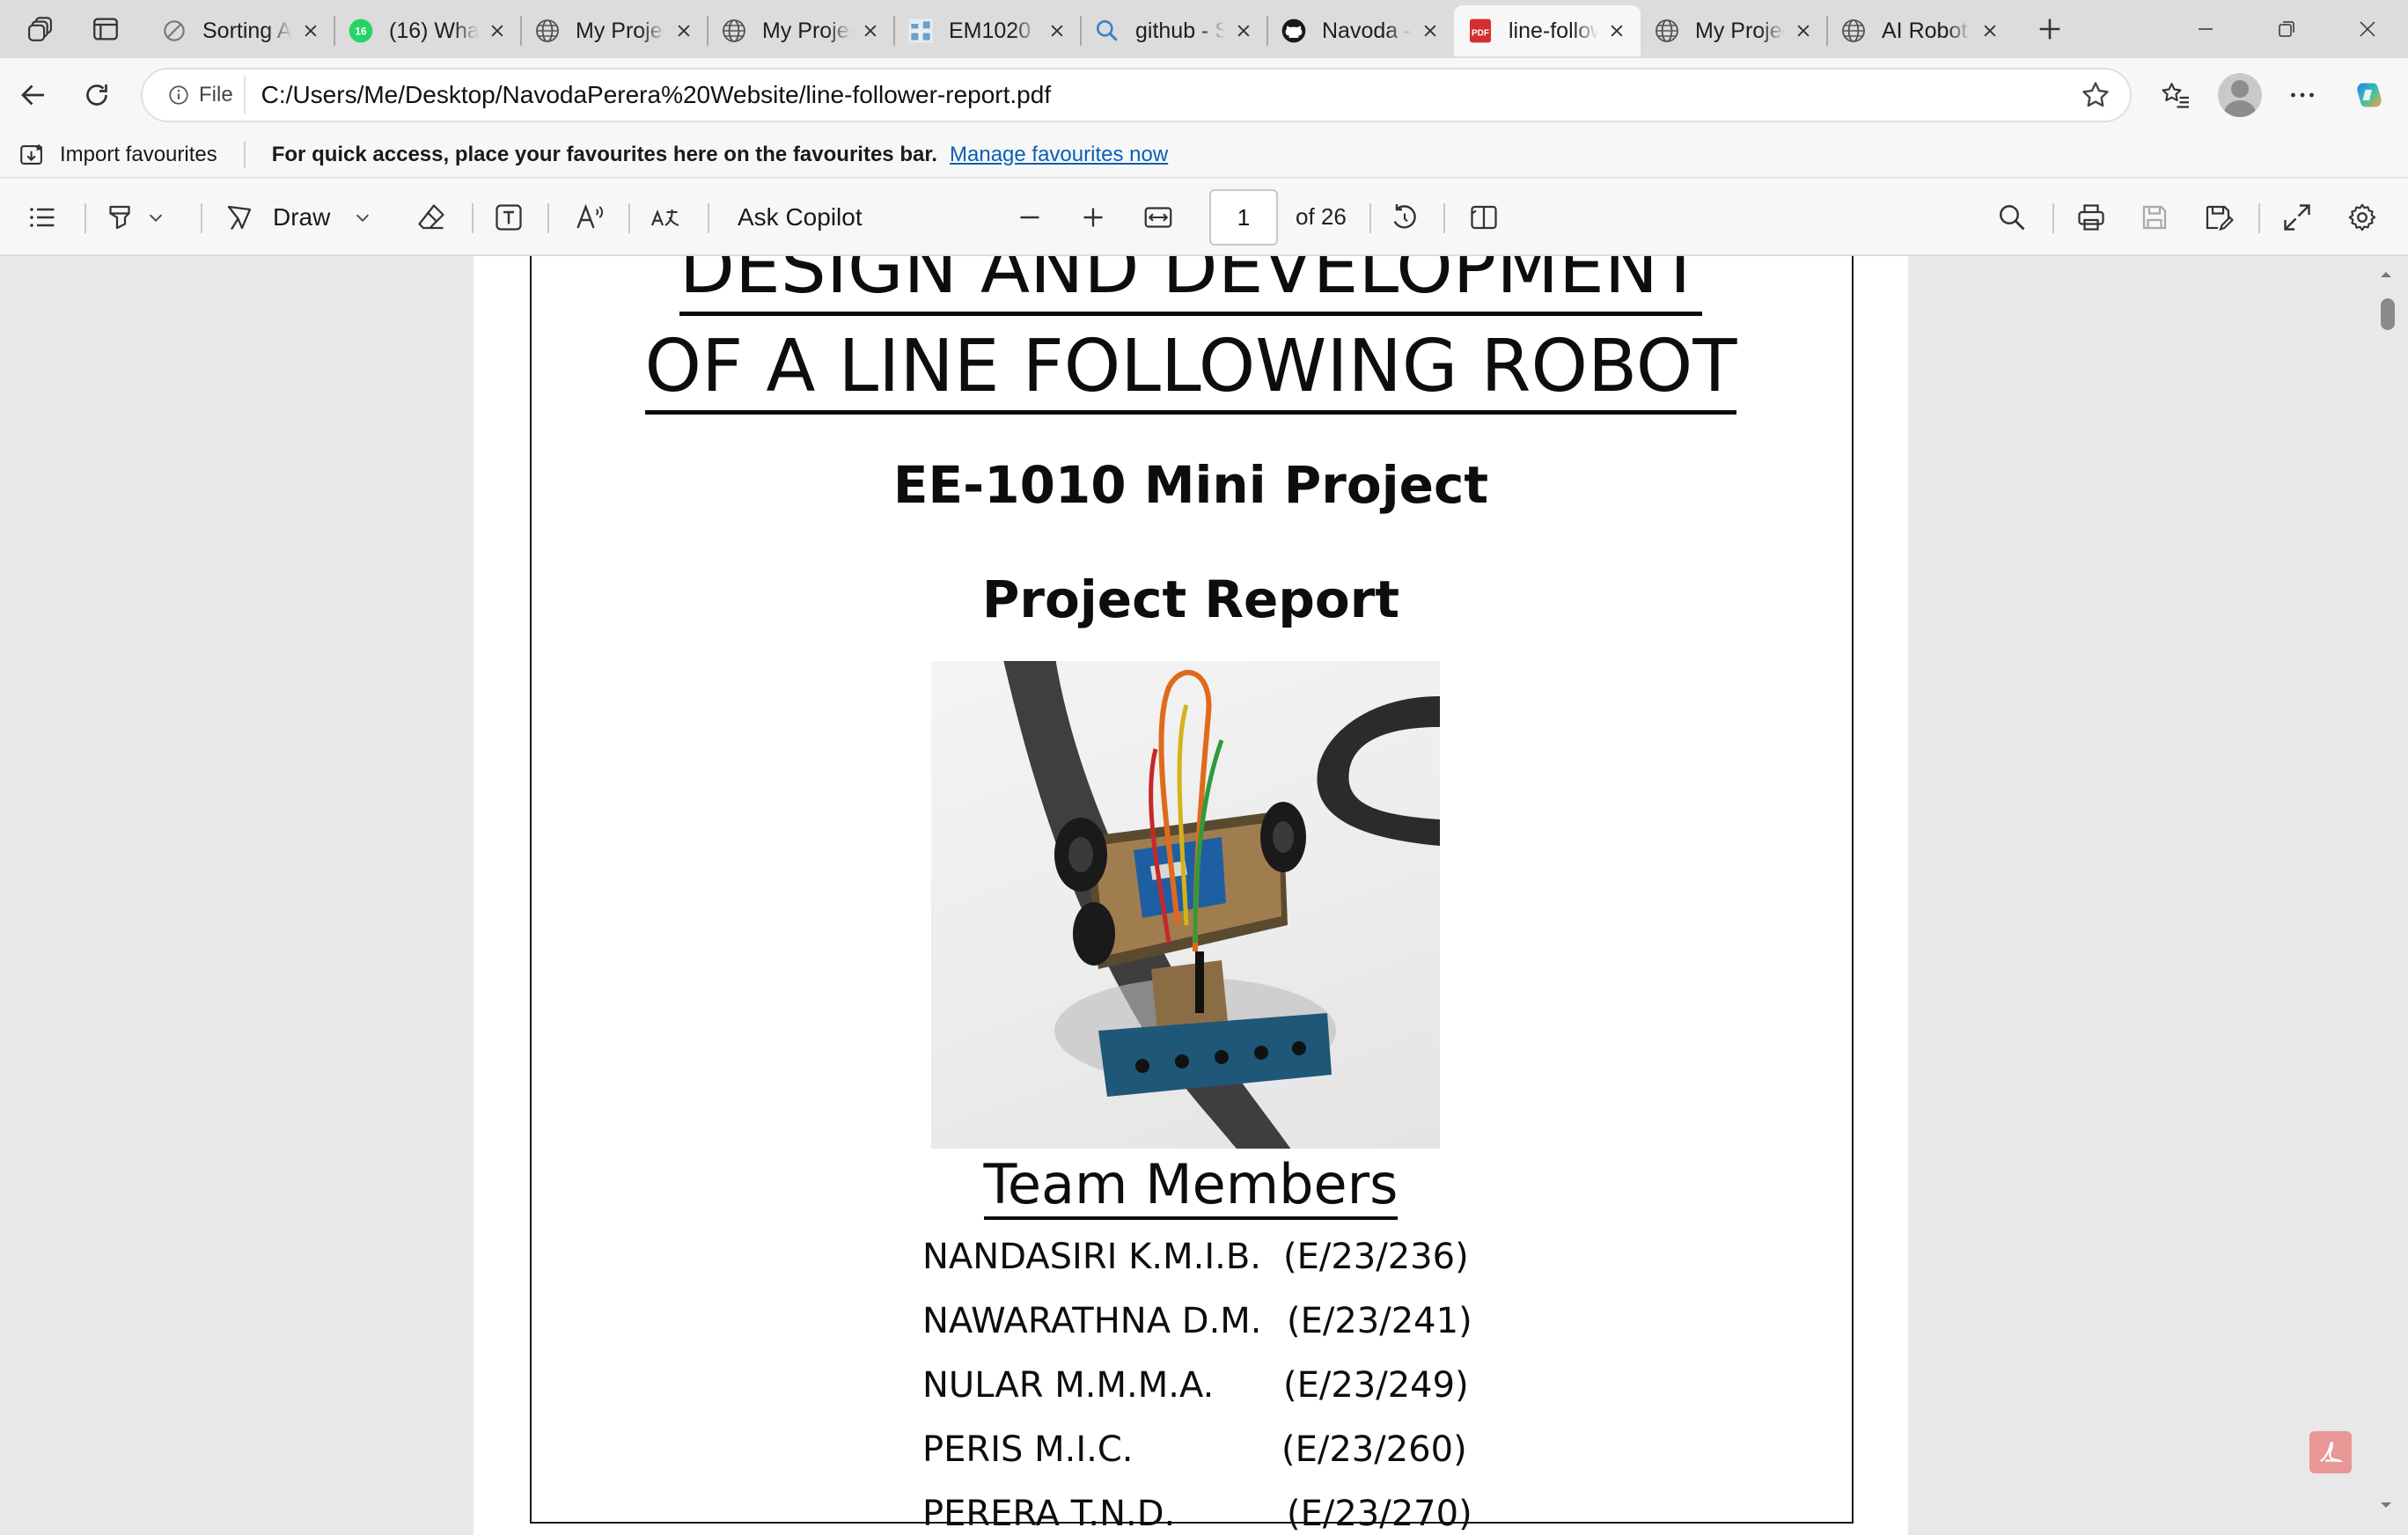 Image resolution: width=2408 pixels, height=1535 pixels. I want to click on close-icon, so click(2367, 29).